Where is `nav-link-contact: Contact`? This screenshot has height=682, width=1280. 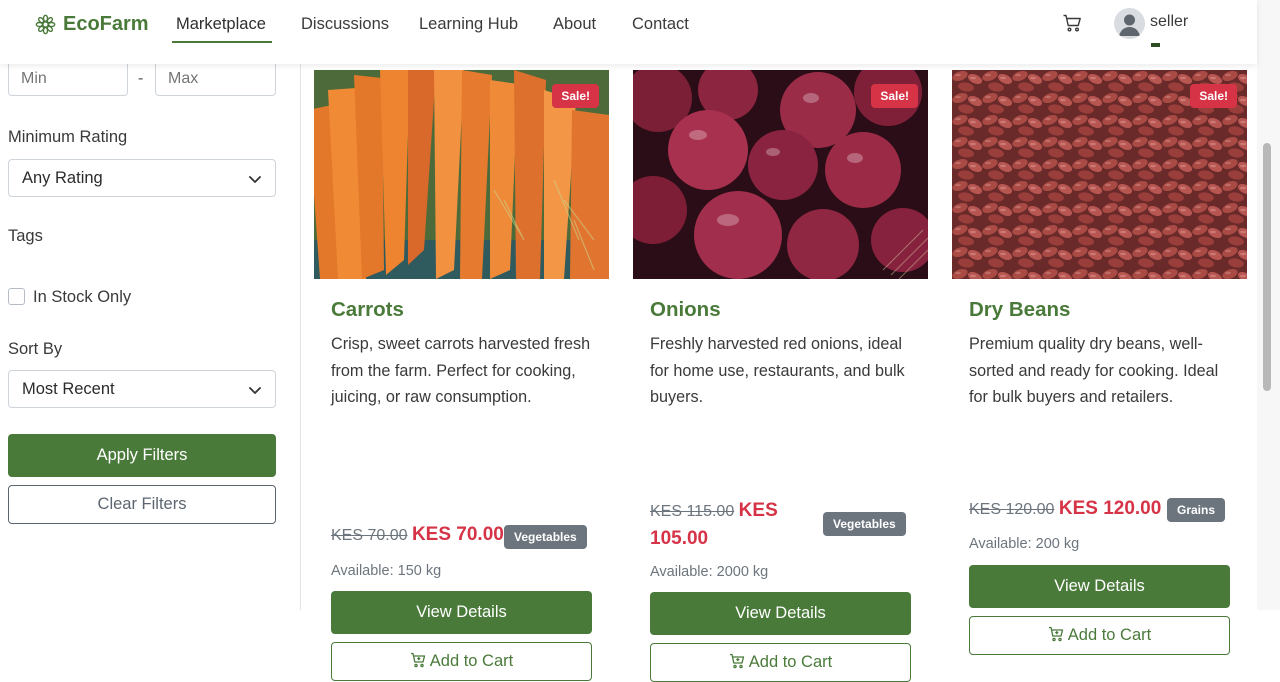 nav-link-contact: Contact is located at coordinates (660, 24).